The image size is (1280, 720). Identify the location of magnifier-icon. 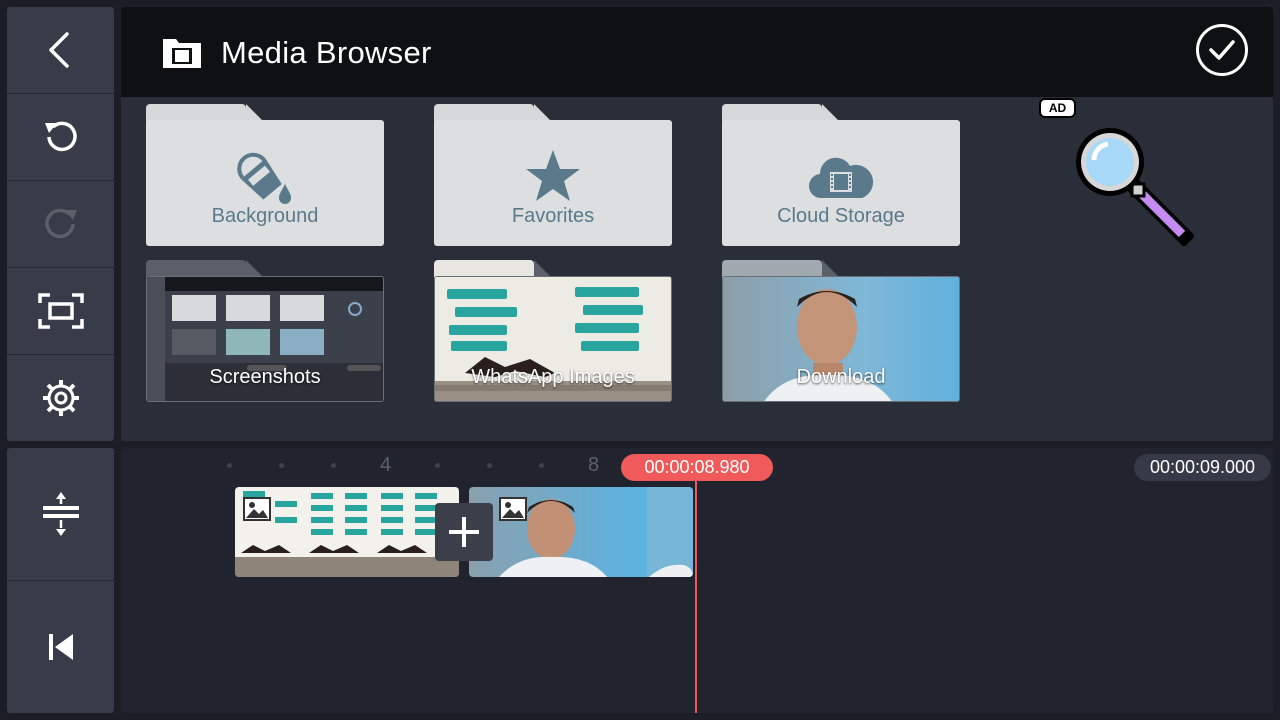
(1133, 185).